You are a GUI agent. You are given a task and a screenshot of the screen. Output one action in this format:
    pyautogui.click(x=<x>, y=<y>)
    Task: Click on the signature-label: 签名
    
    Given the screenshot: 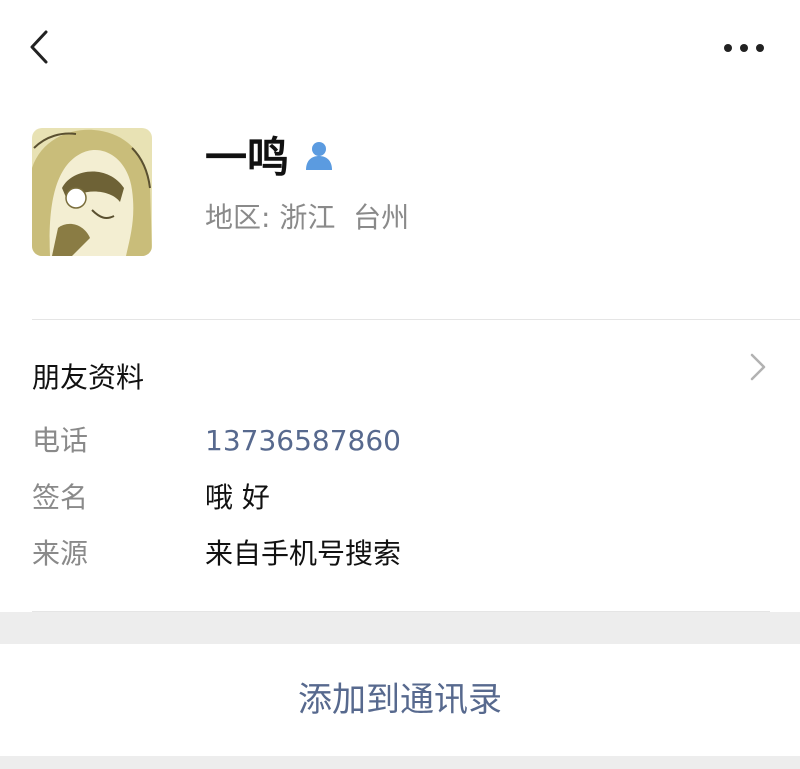 What is the action you would take?
    pyautogui.click(x=60, y=497)
    